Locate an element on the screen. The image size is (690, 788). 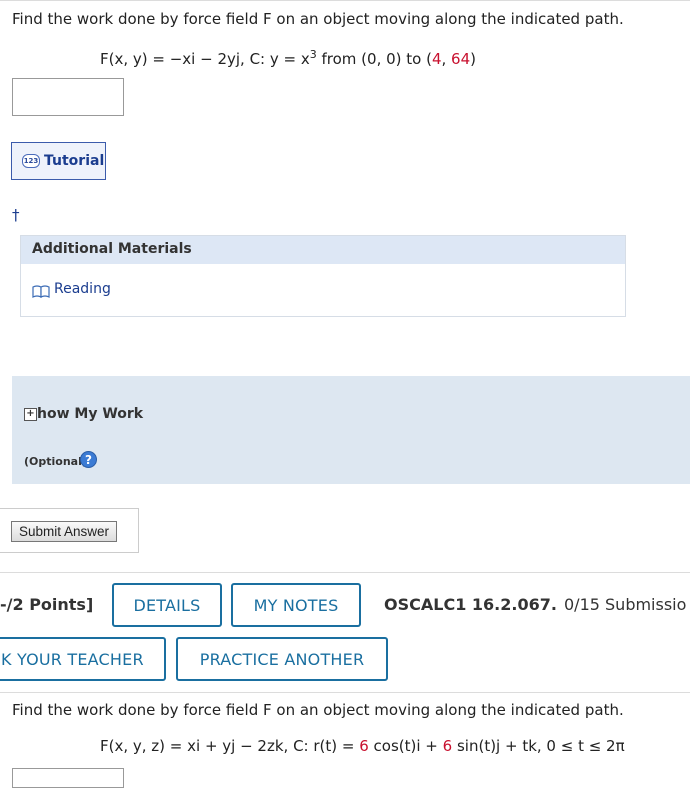
reading-label: Reading is located at coordinates (82, 289).